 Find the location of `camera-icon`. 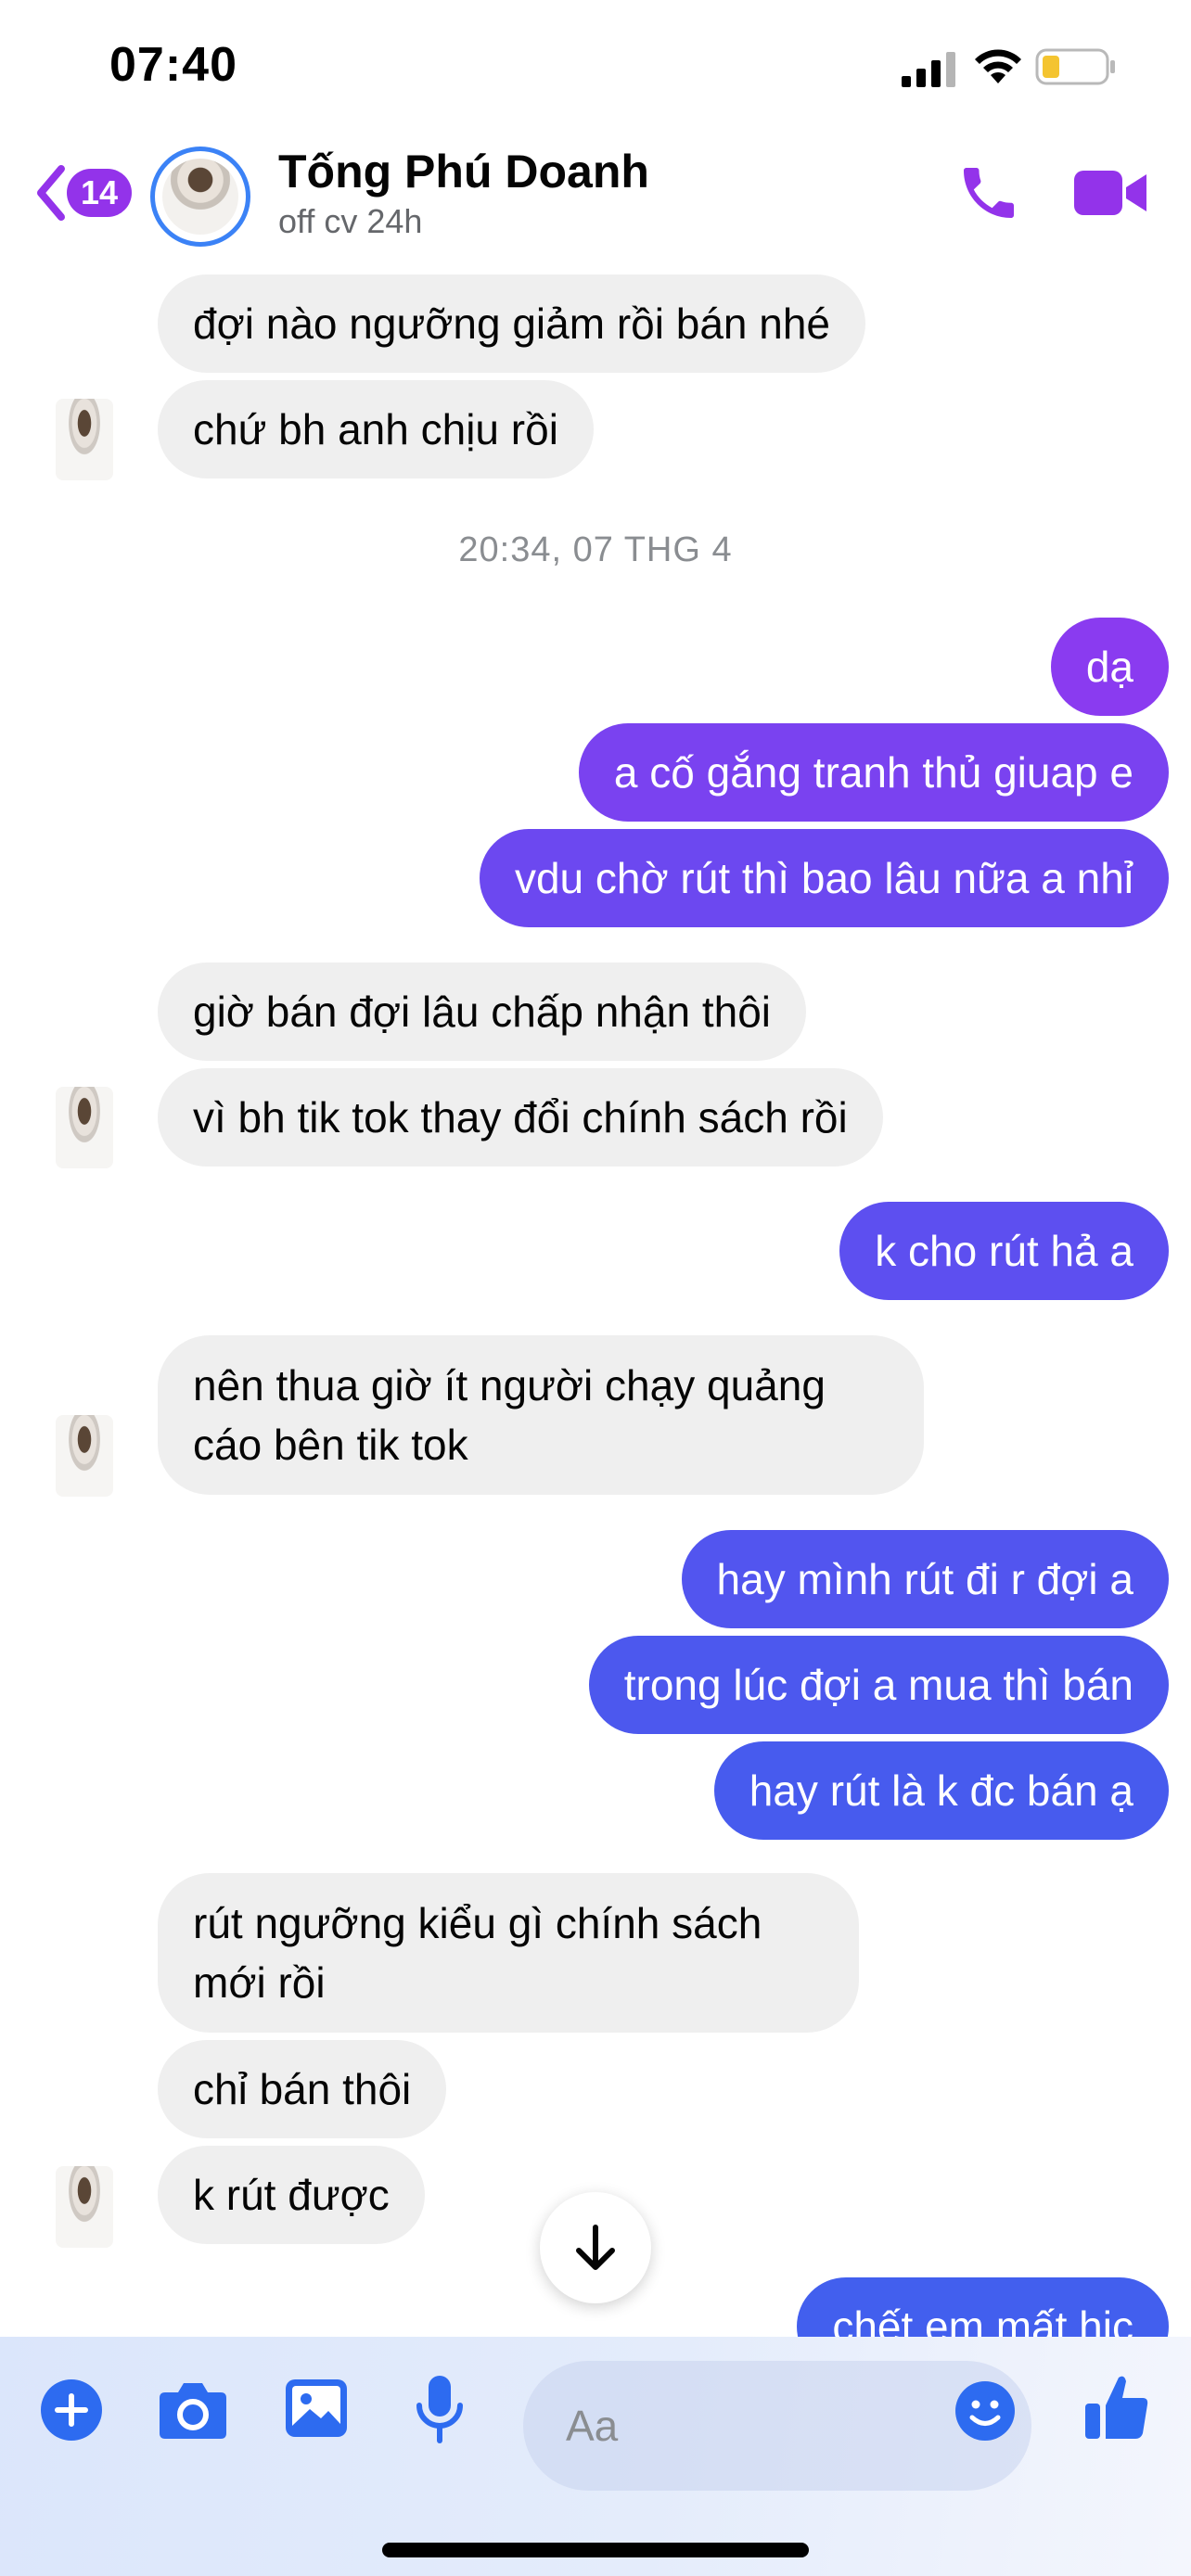

camera-icon is located at coordinates (193, 2410).